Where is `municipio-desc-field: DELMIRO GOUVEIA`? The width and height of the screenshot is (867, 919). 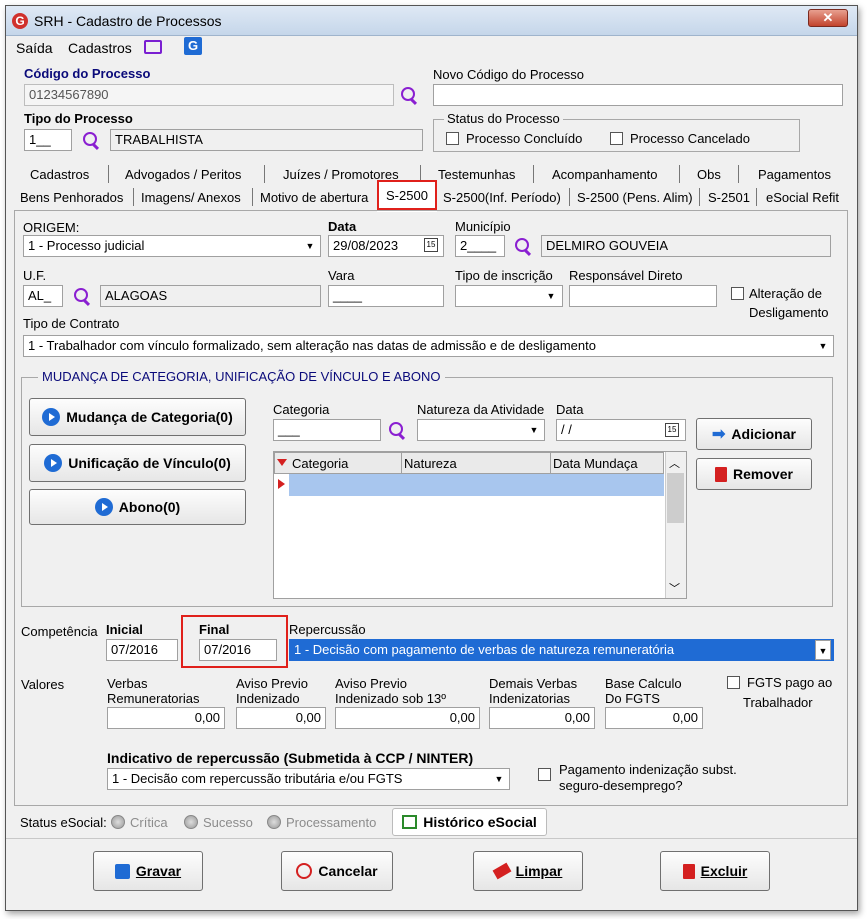
municipio-desc-field: DELMIRO GOUVEIA is located at coordinates (686, 246).